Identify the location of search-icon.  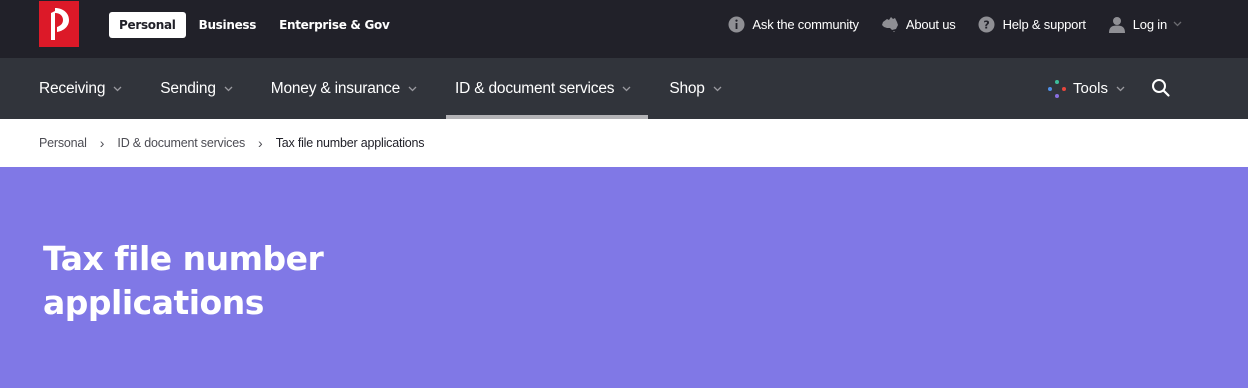
(1161, 88).